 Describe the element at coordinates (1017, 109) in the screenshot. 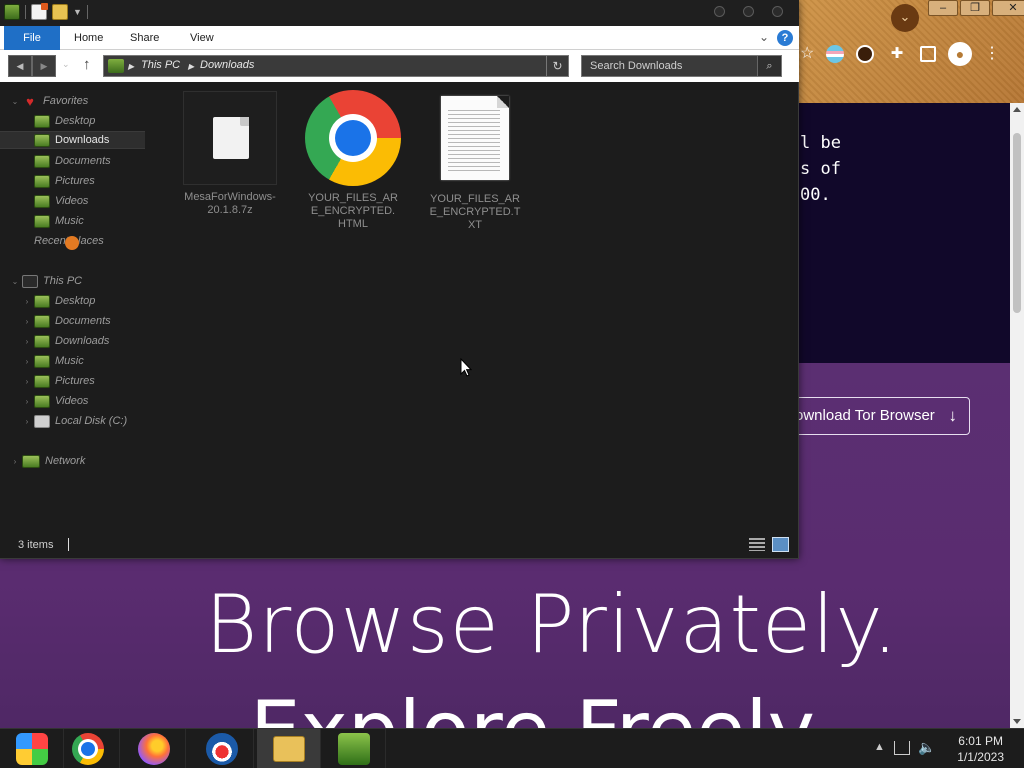

I see `scroll-up-icon` at that location.